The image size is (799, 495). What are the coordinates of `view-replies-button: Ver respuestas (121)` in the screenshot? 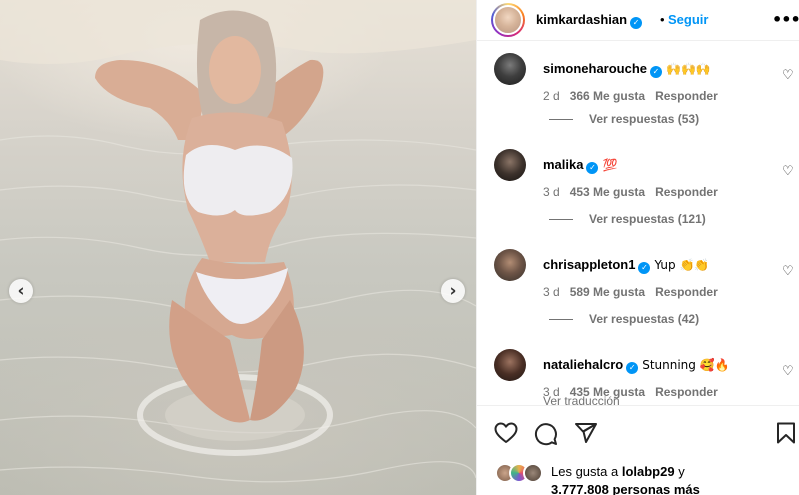 It's located at (627, 219).